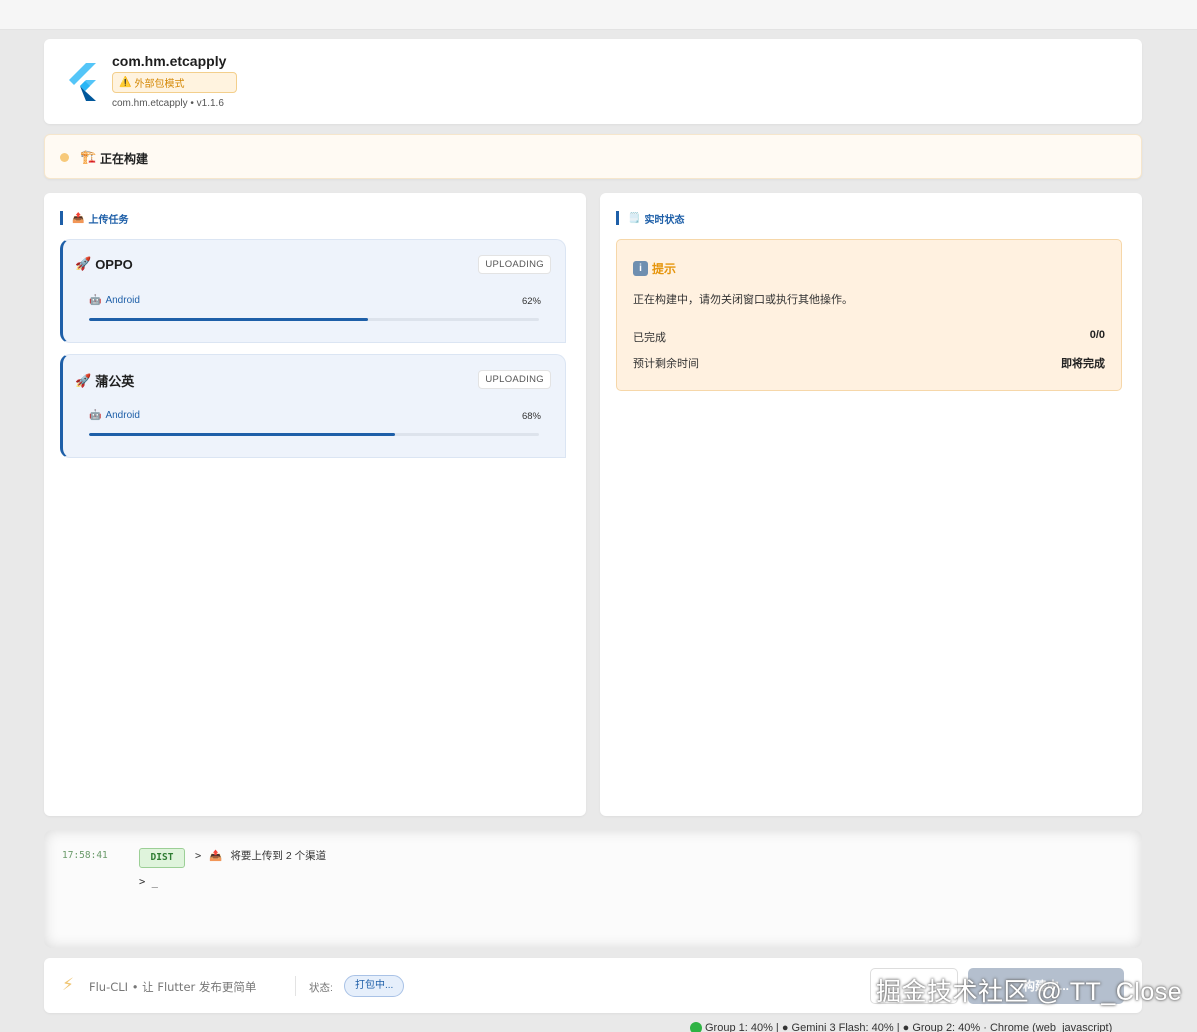 This screenshot has height=1032, width=1197. Describe the element at coordinates (313, 291) in the screenshot. I see `upload-task-card: 🚀 OPPO UPLOADING 🤖 Android 62%` at that location.